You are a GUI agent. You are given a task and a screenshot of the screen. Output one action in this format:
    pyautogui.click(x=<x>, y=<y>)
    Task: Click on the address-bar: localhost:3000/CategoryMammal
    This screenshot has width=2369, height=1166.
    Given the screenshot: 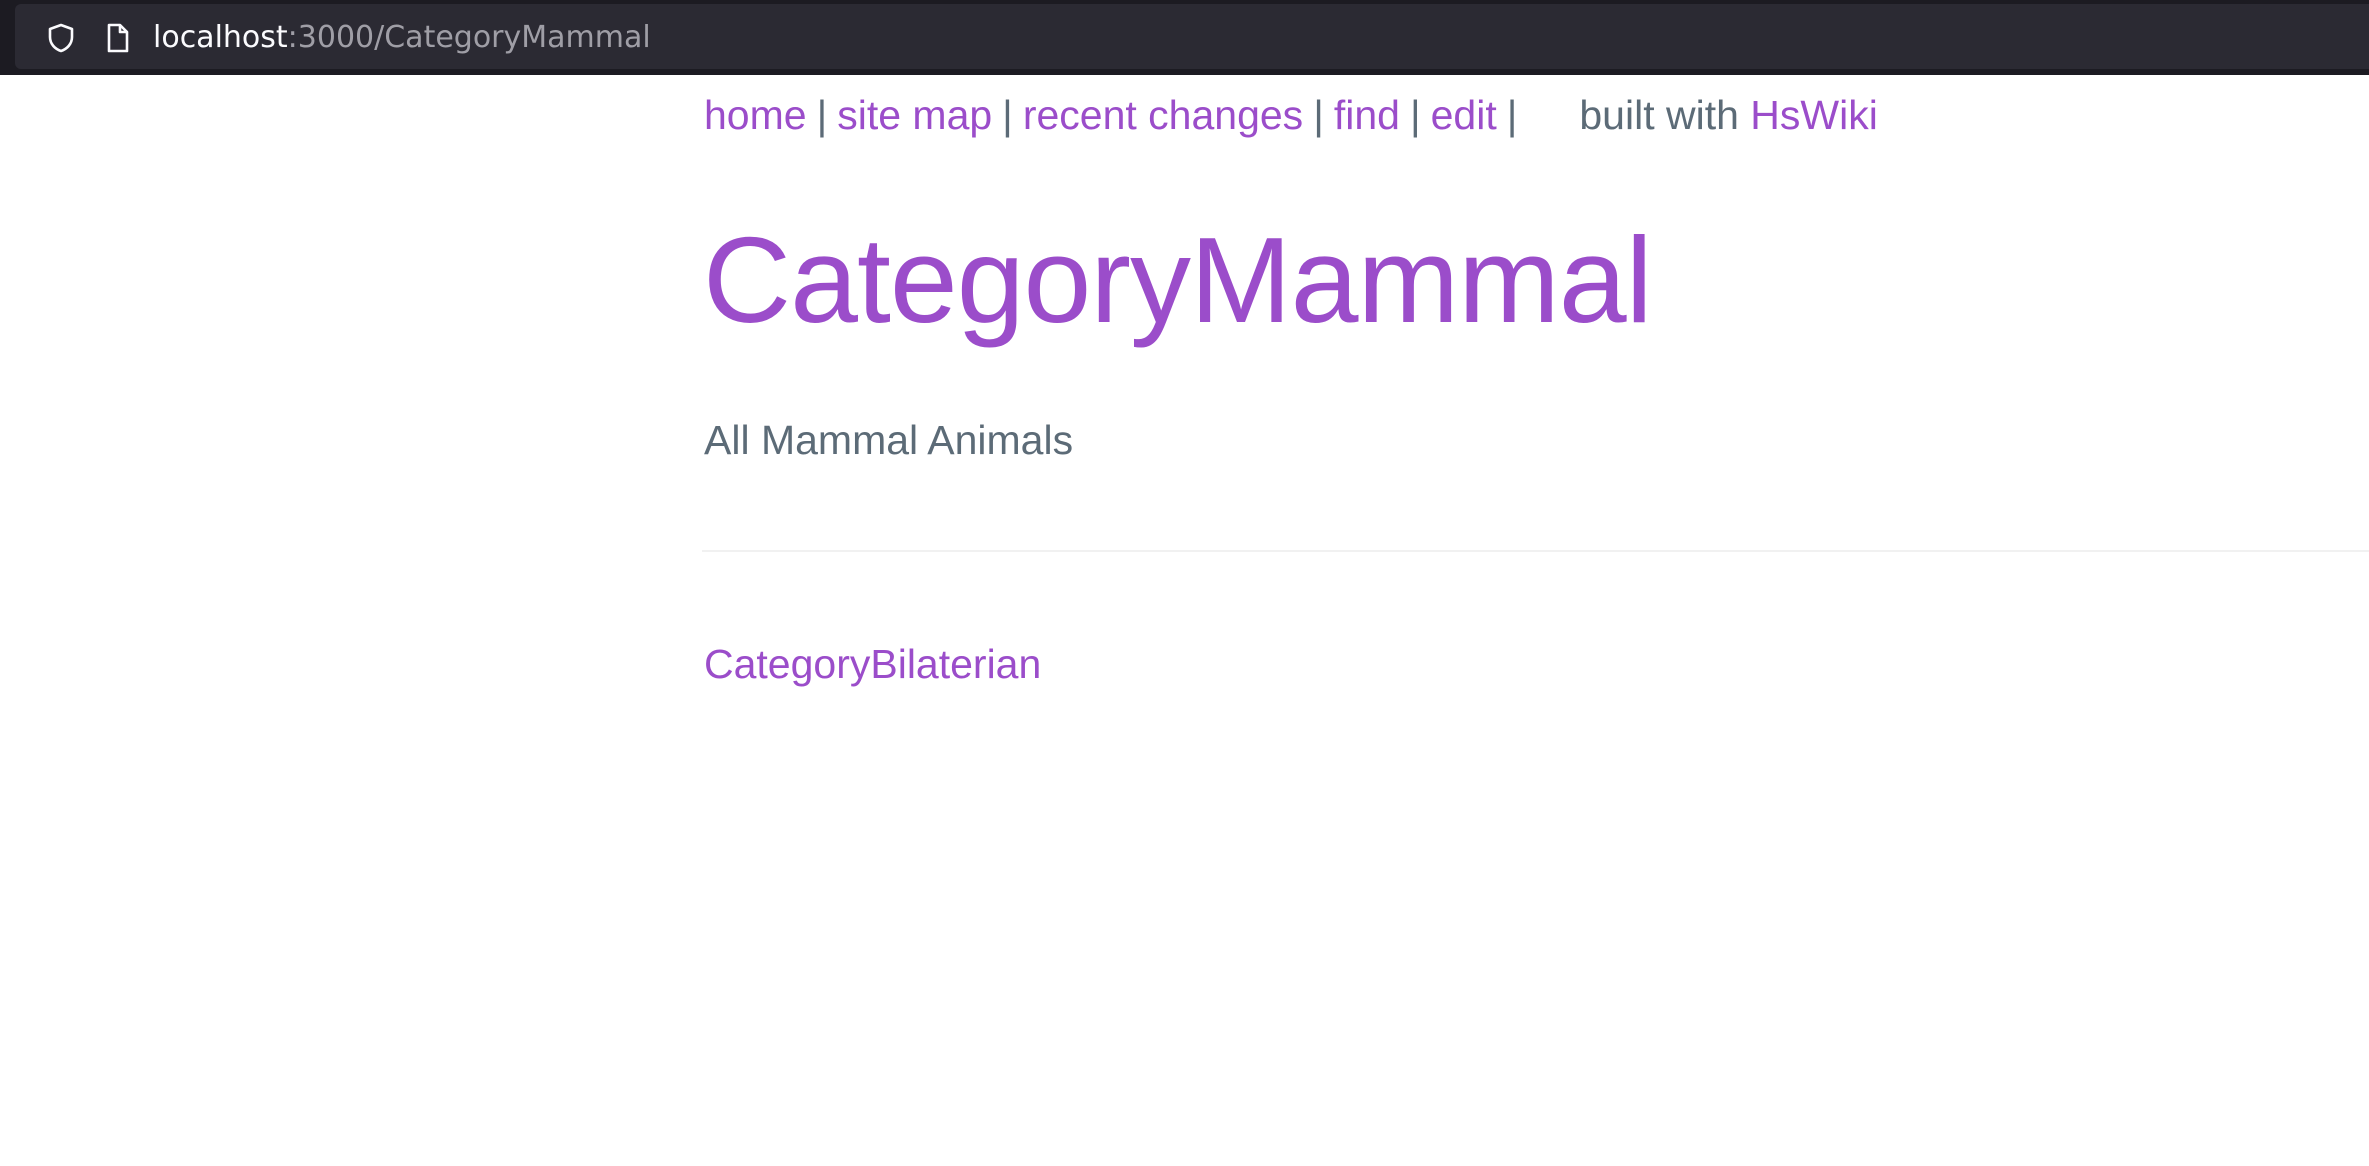 What is the action you would take?
    pyautogui.click(x=1192, y=36)
    